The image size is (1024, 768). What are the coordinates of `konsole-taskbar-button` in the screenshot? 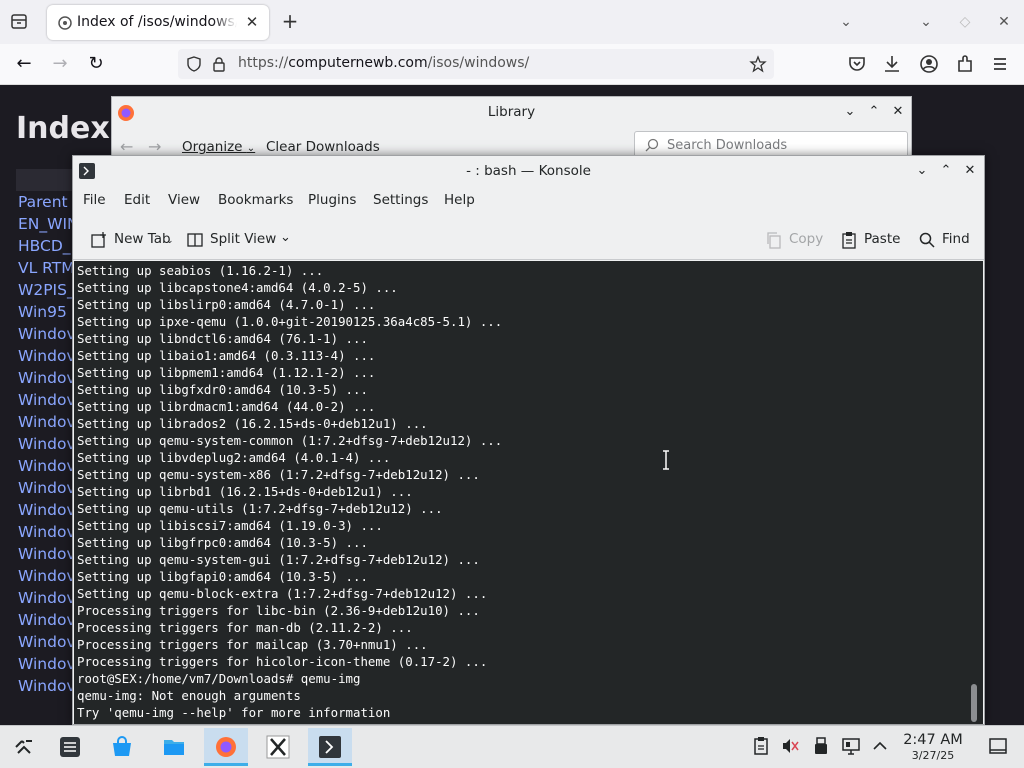 It's located at (330, 747).